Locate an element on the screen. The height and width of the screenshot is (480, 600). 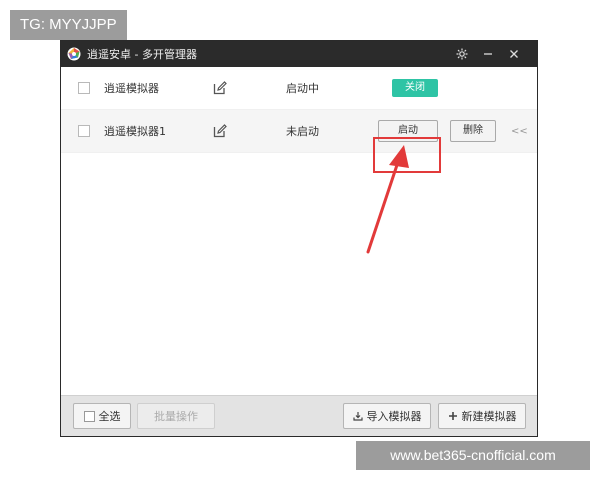
settings-icon is located at coordinates (462, 54).